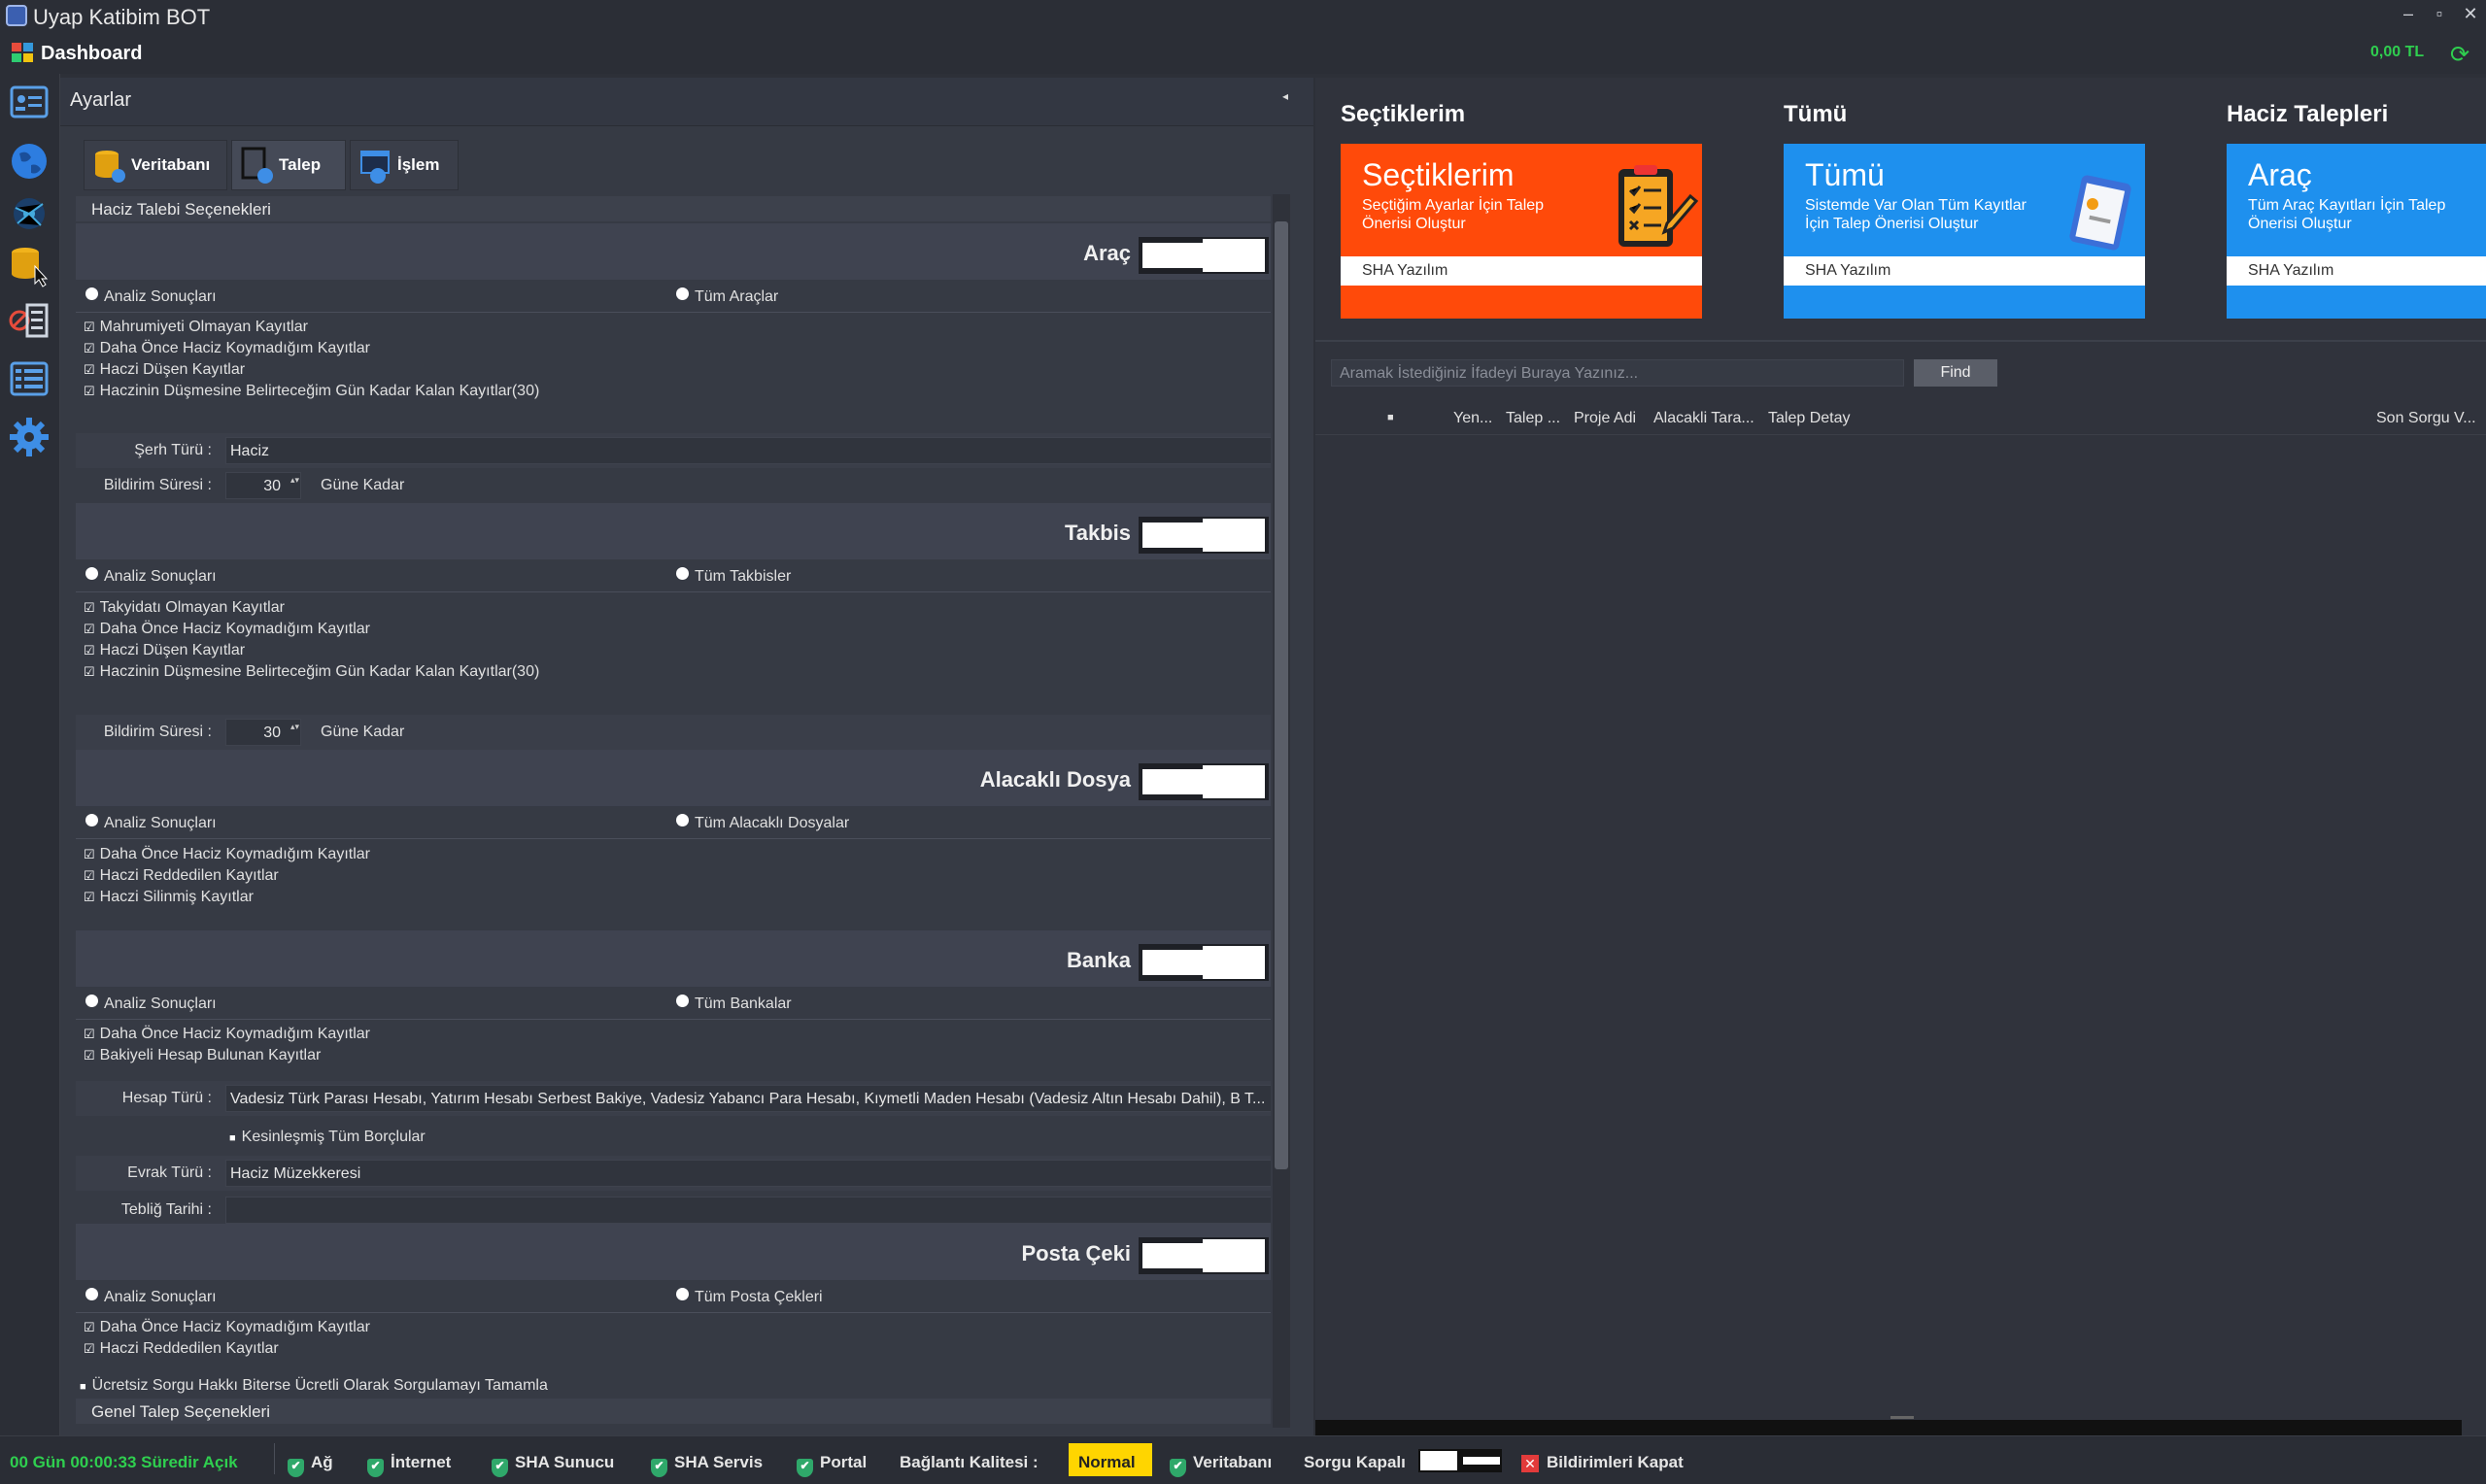 The image size is (2486, 1484). Describe the element at coordinates (181, 1349) in the screenshot. I see `posta-check-2: Haczi Reddedilen Kayıtlar` at that location.